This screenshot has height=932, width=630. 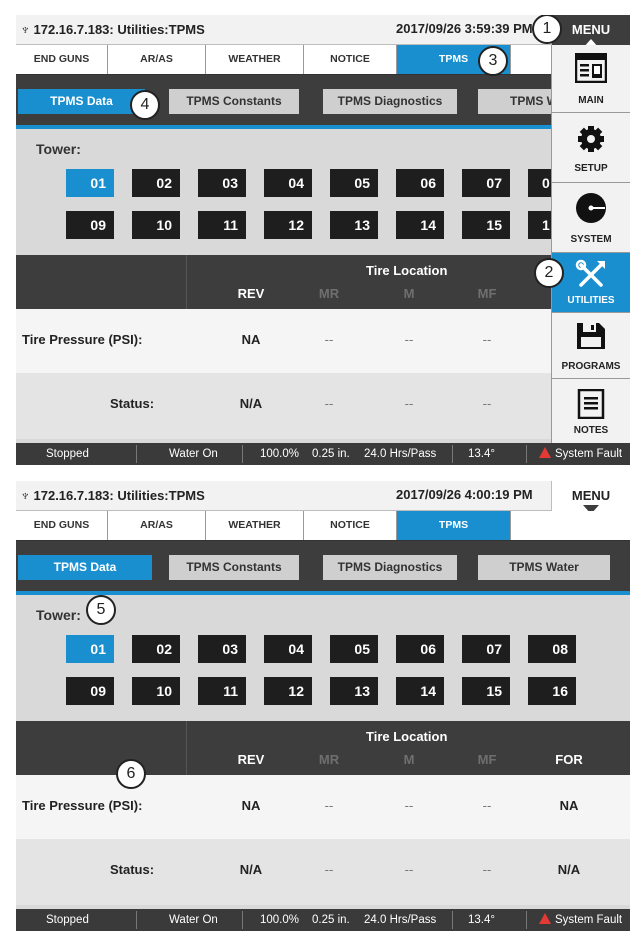 I want to click on header-divider, so click(x=186, y=282).